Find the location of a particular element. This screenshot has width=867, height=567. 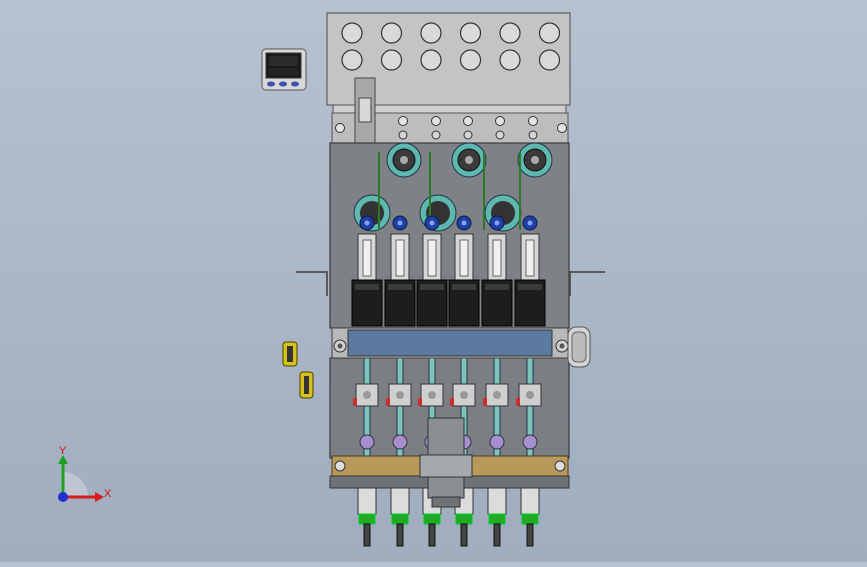

z-axis-point is located at coordinates (63, 497).